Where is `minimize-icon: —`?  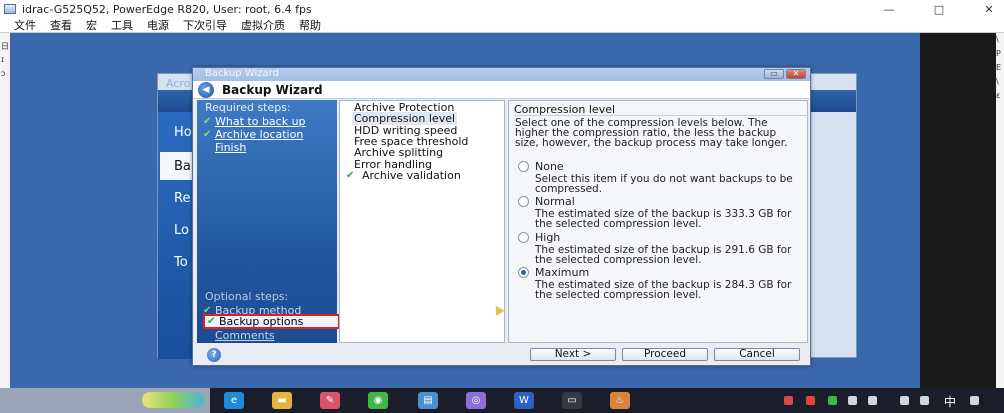 minimize-icon: — is located at coordinates (889, 9).